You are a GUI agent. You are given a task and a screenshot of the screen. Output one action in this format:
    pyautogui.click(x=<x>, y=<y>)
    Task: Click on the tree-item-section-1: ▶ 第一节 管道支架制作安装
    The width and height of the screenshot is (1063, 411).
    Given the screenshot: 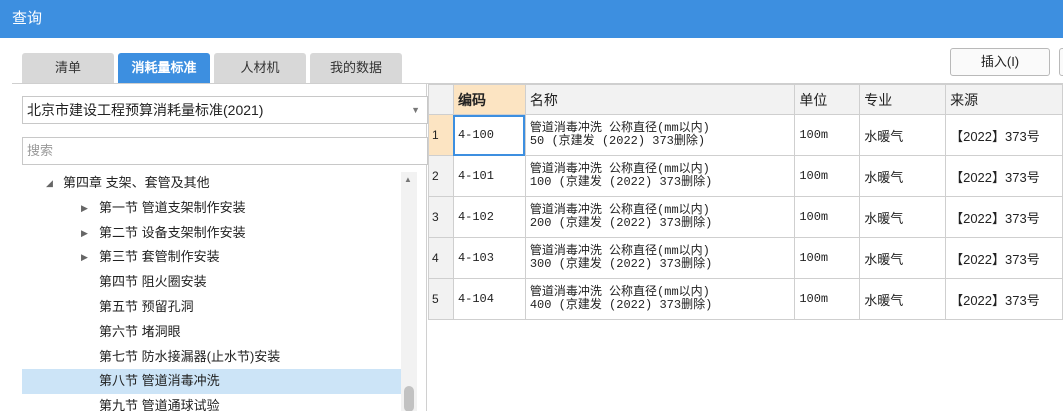 What is the action you would take?
    pyautogui.click(x=216, y=208)
    